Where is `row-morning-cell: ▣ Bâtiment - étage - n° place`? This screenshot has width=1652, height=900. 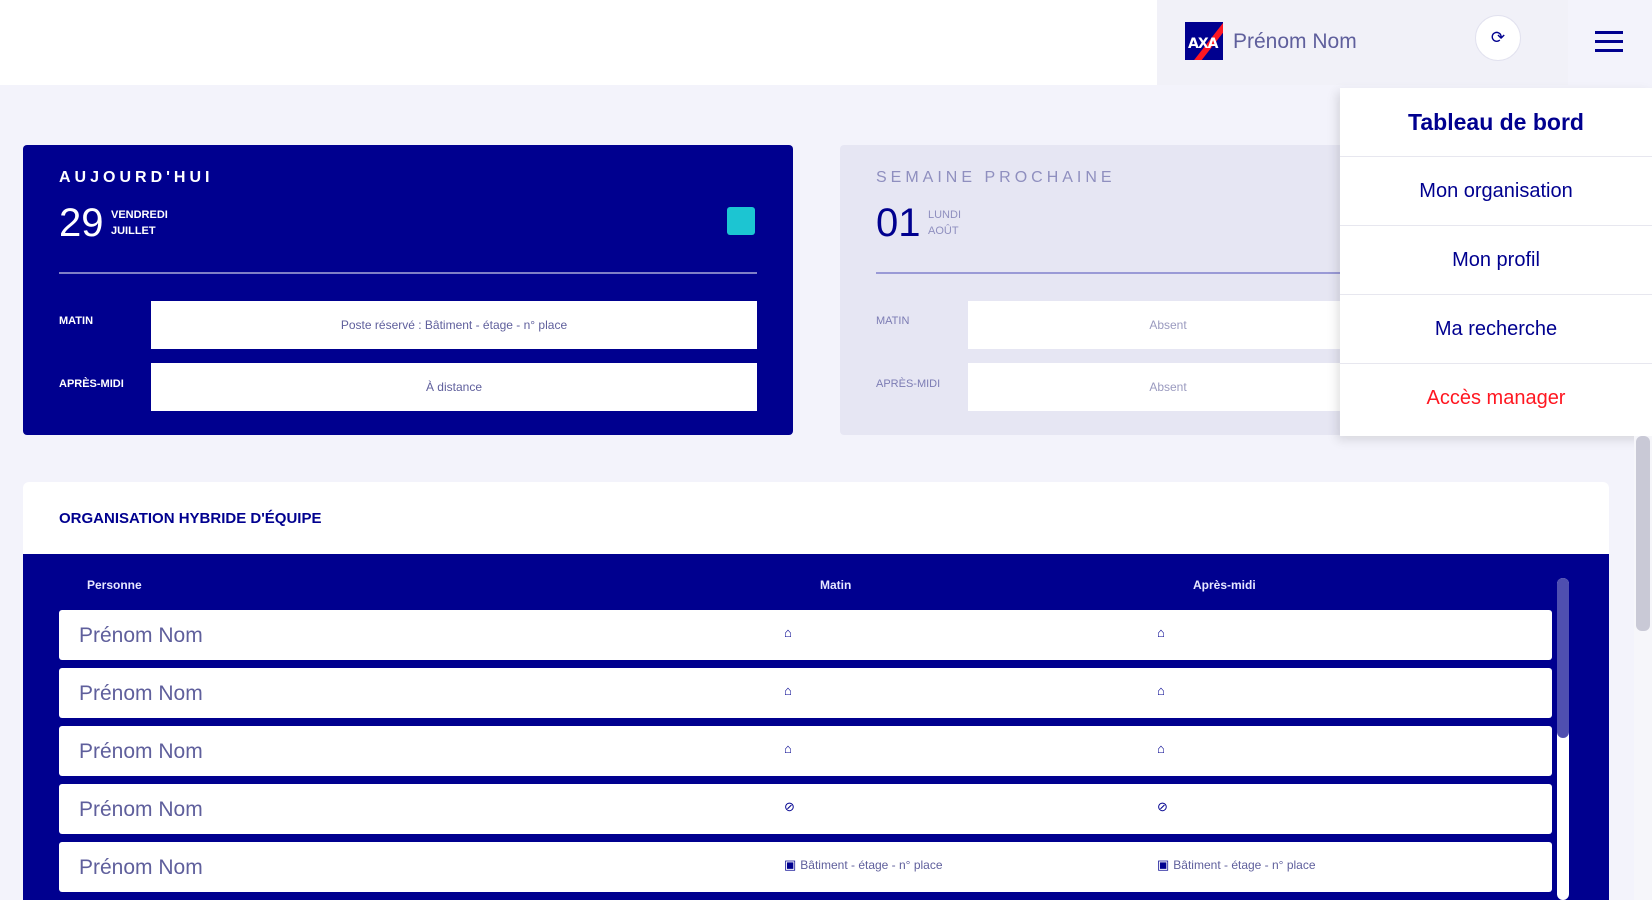
row-morning-cell: ▣ Bâtiment - étage - n° place is located at coordinates (863, 865).